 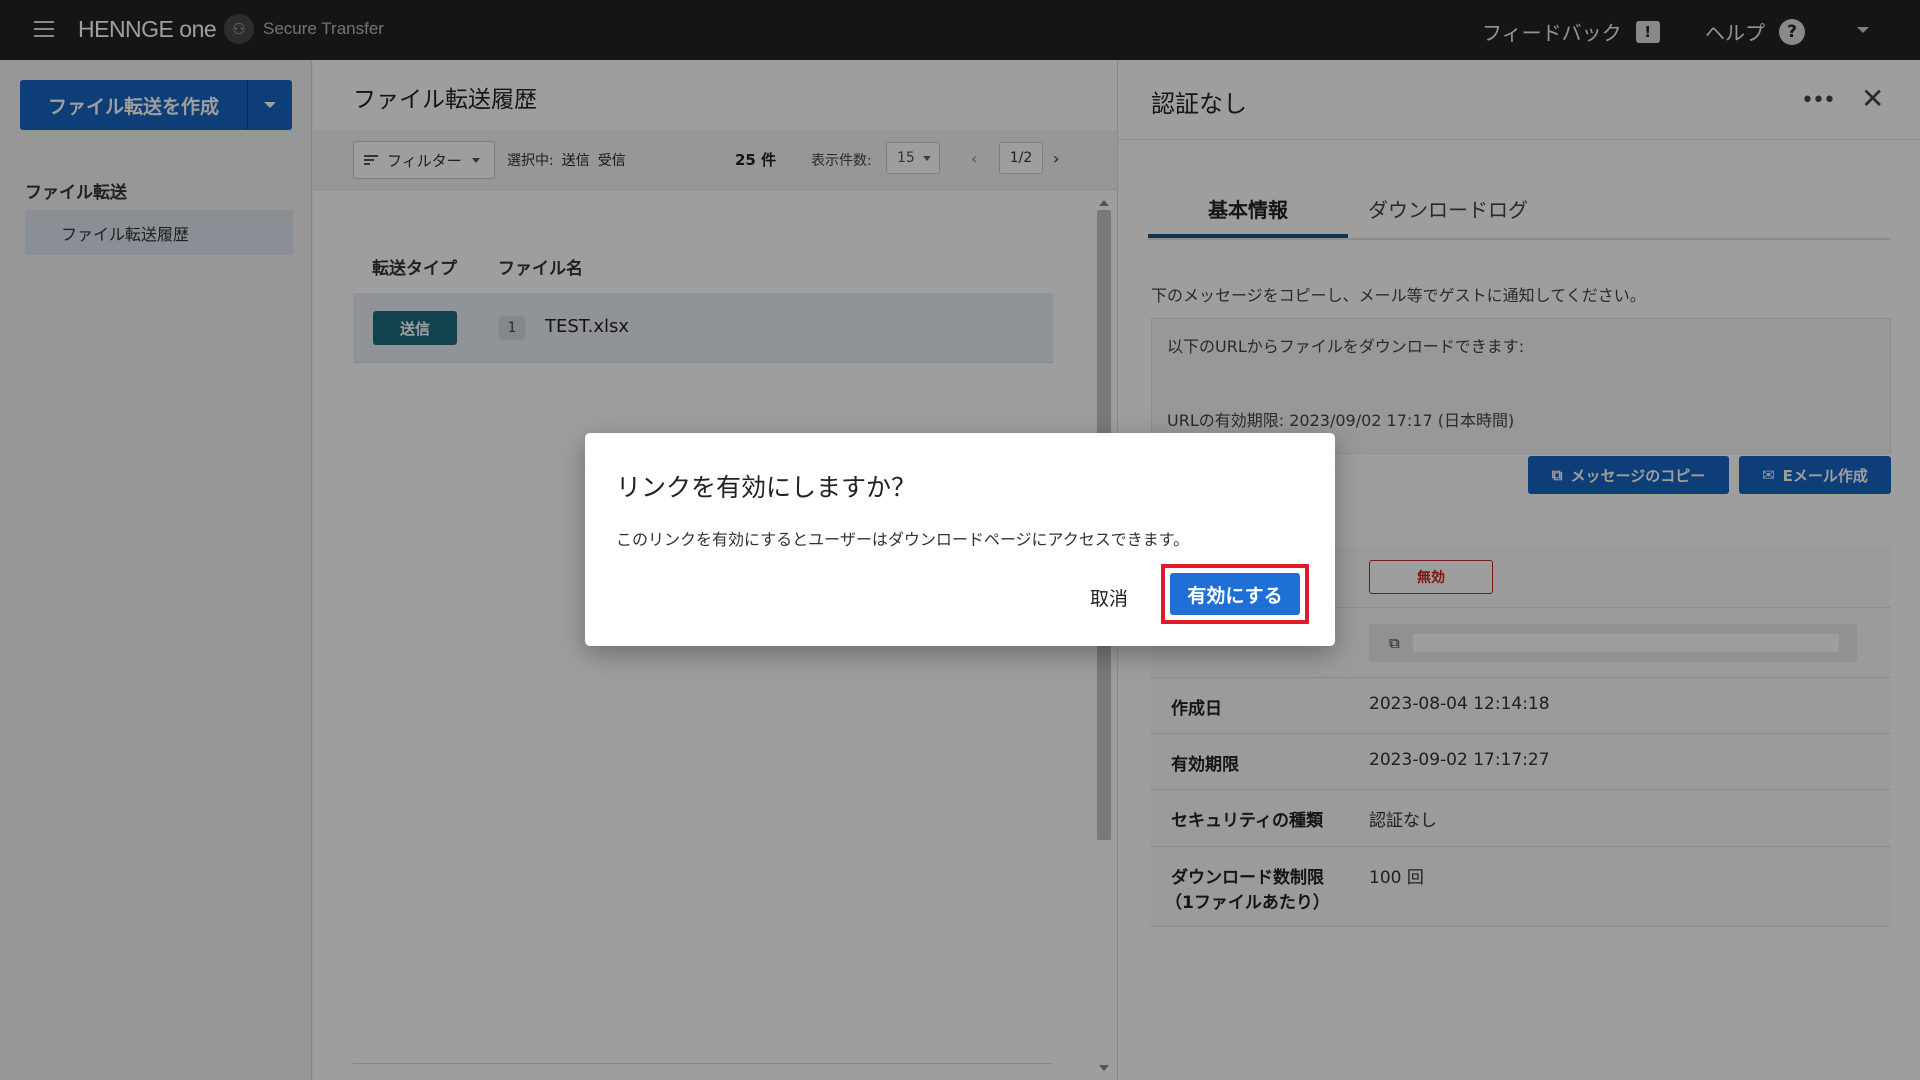 What do you see at coordinates (903, 539) in the screenshot?
I see `dialog-message: このリンクを有効にするとユーザーはダウンロードページにアクセスできます。` at bounding box center [903, 539].